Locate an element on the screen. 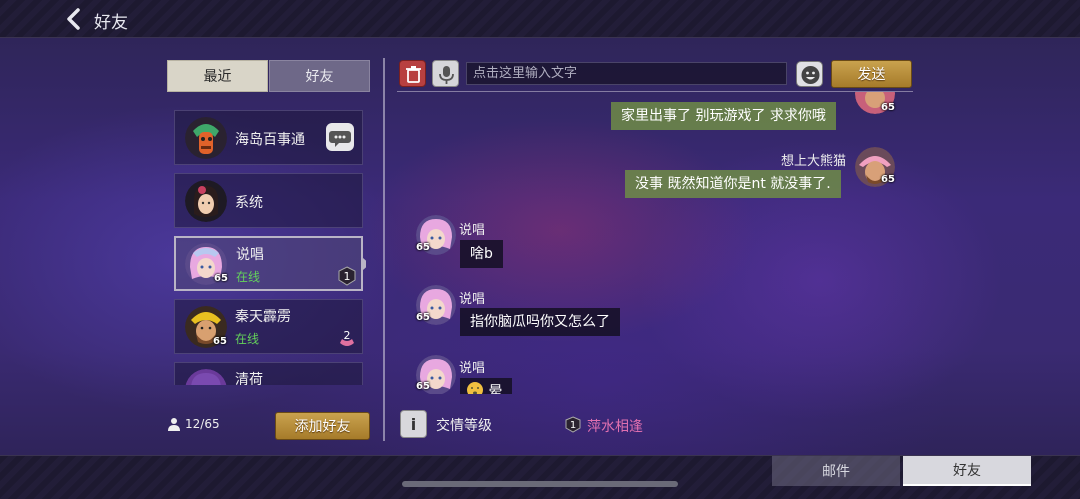  tab-friends: 好友 is located at coordinates (319, 76).